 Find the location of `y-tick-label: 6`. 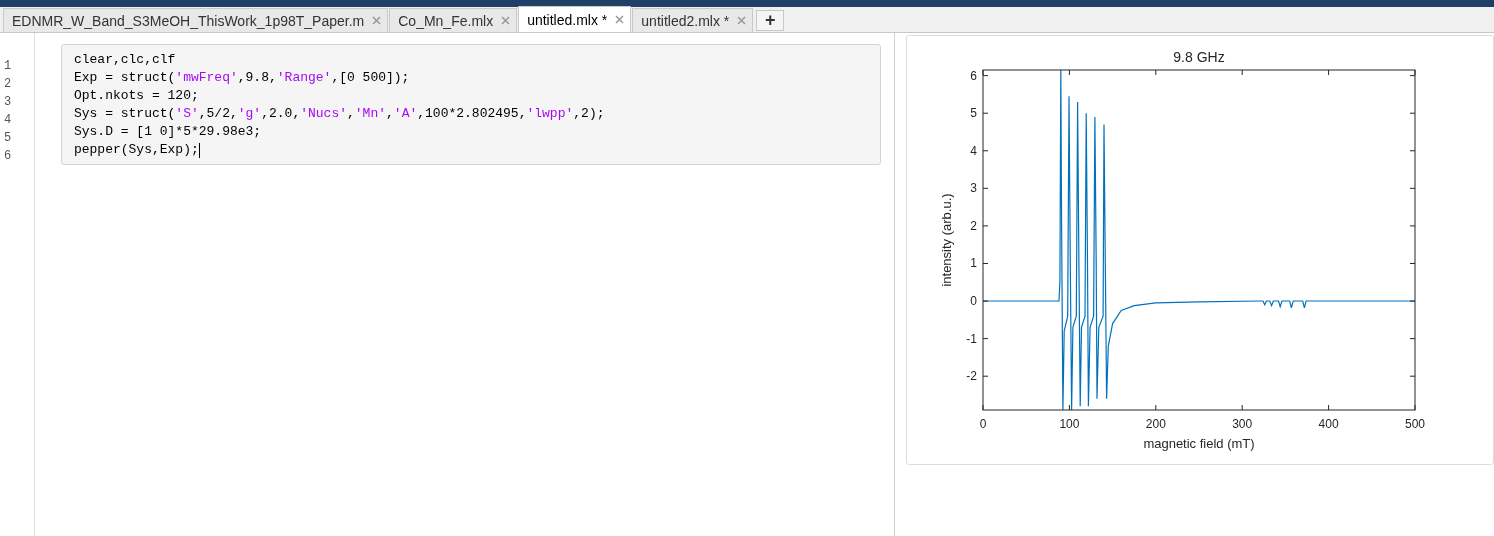

y-tick-label: 6 is located at coordinates (973, 75).